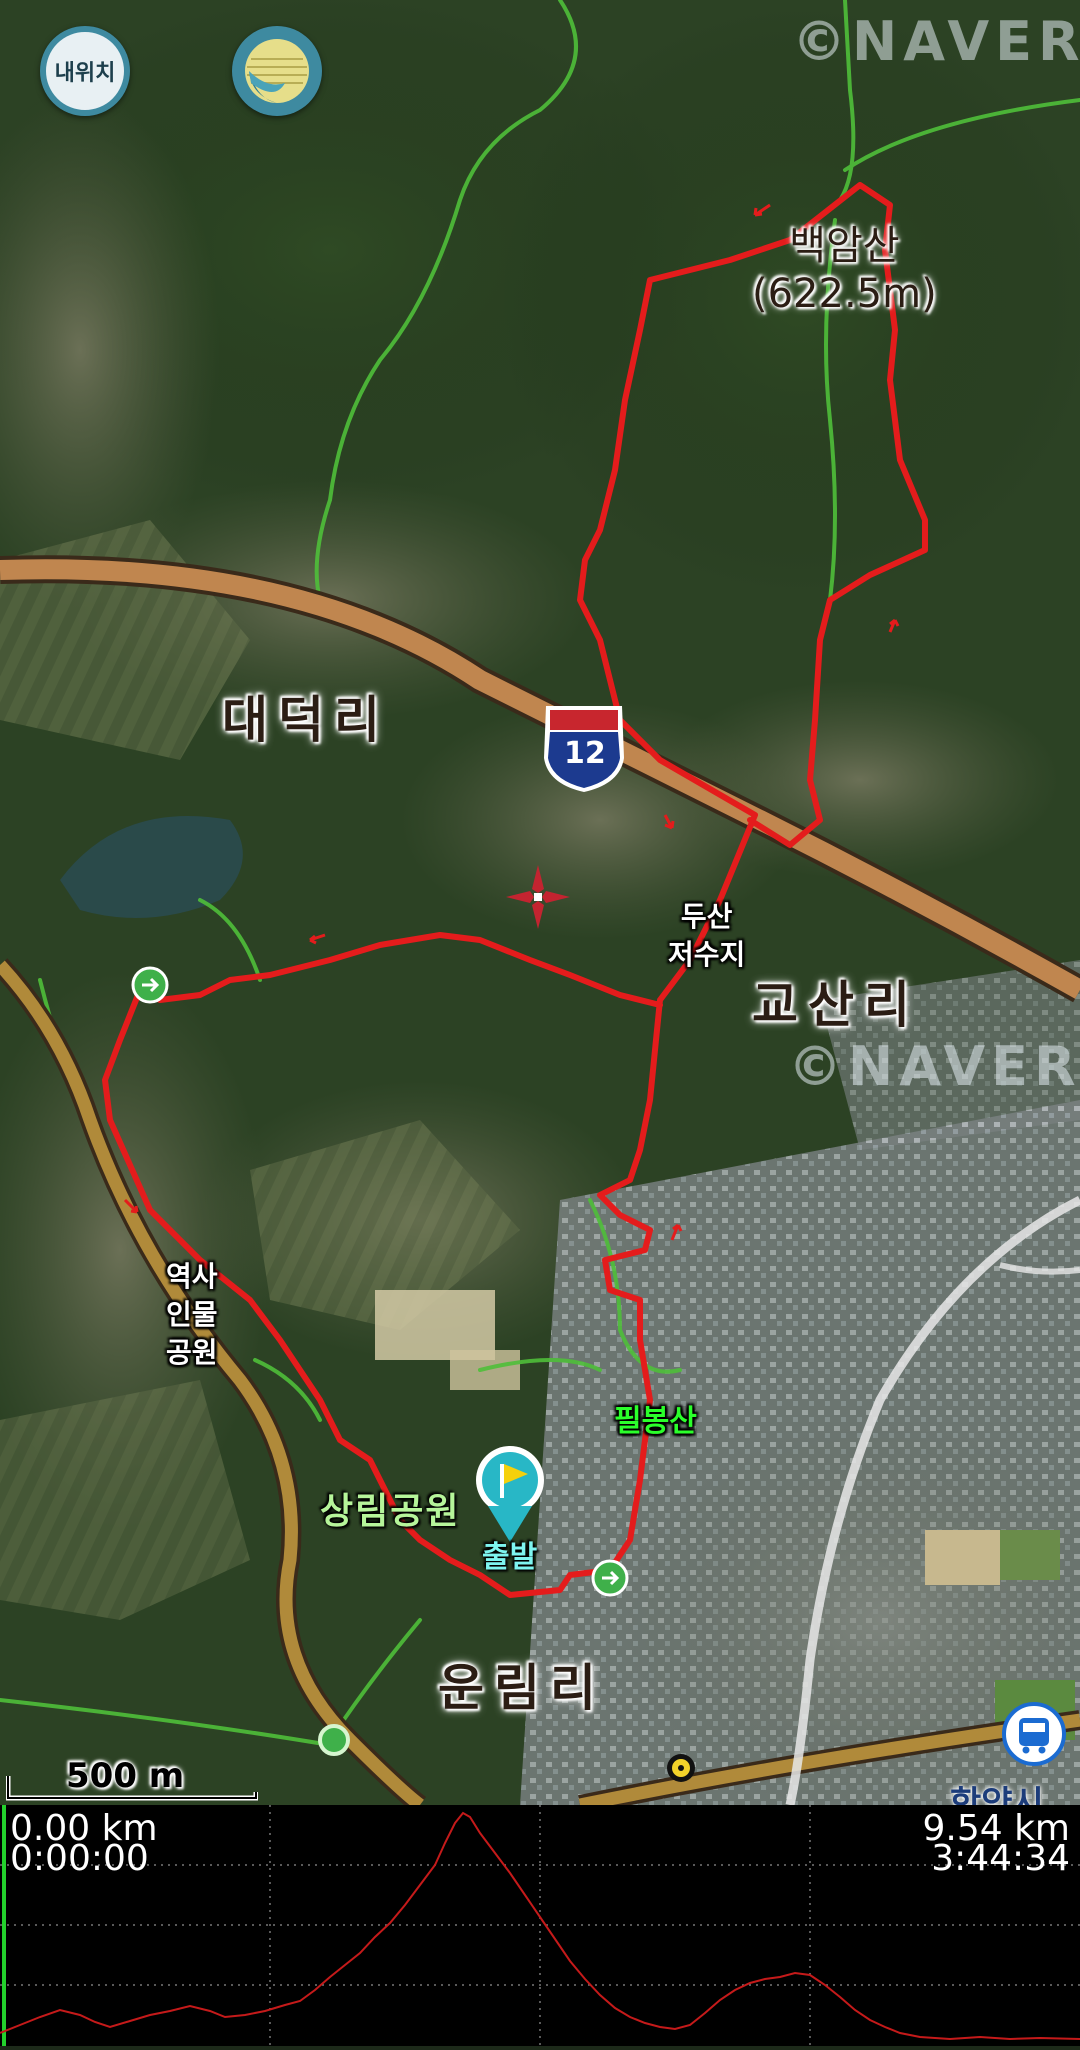 This screenshot has height=2050, width=1080. What do you see at coordinates (522, 1688) in the screenshot?
I see `place-label-unrim: 운림리` at bounding box center [522, 1688].